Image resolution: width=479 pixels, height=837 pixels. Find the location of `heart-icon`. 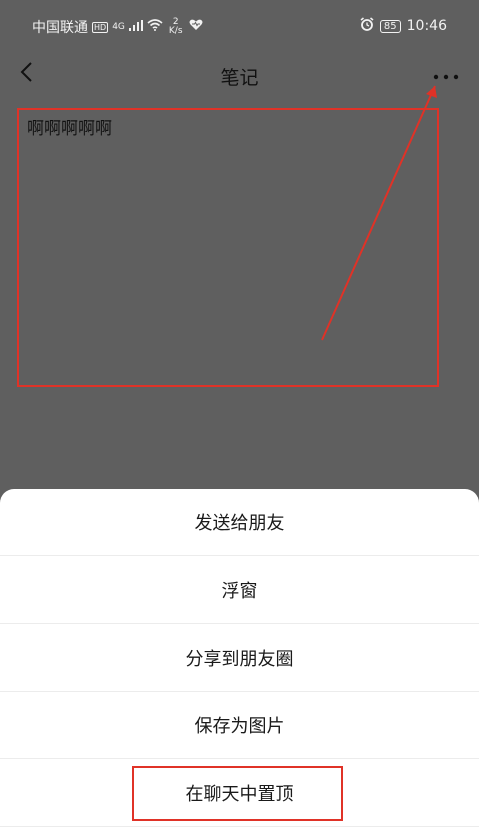

heart-icon is located at coordinates (196, 27).